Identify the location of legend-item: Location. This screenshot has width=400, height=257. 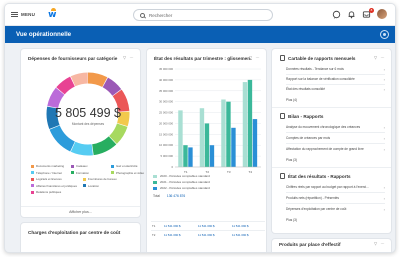
(103, 186).